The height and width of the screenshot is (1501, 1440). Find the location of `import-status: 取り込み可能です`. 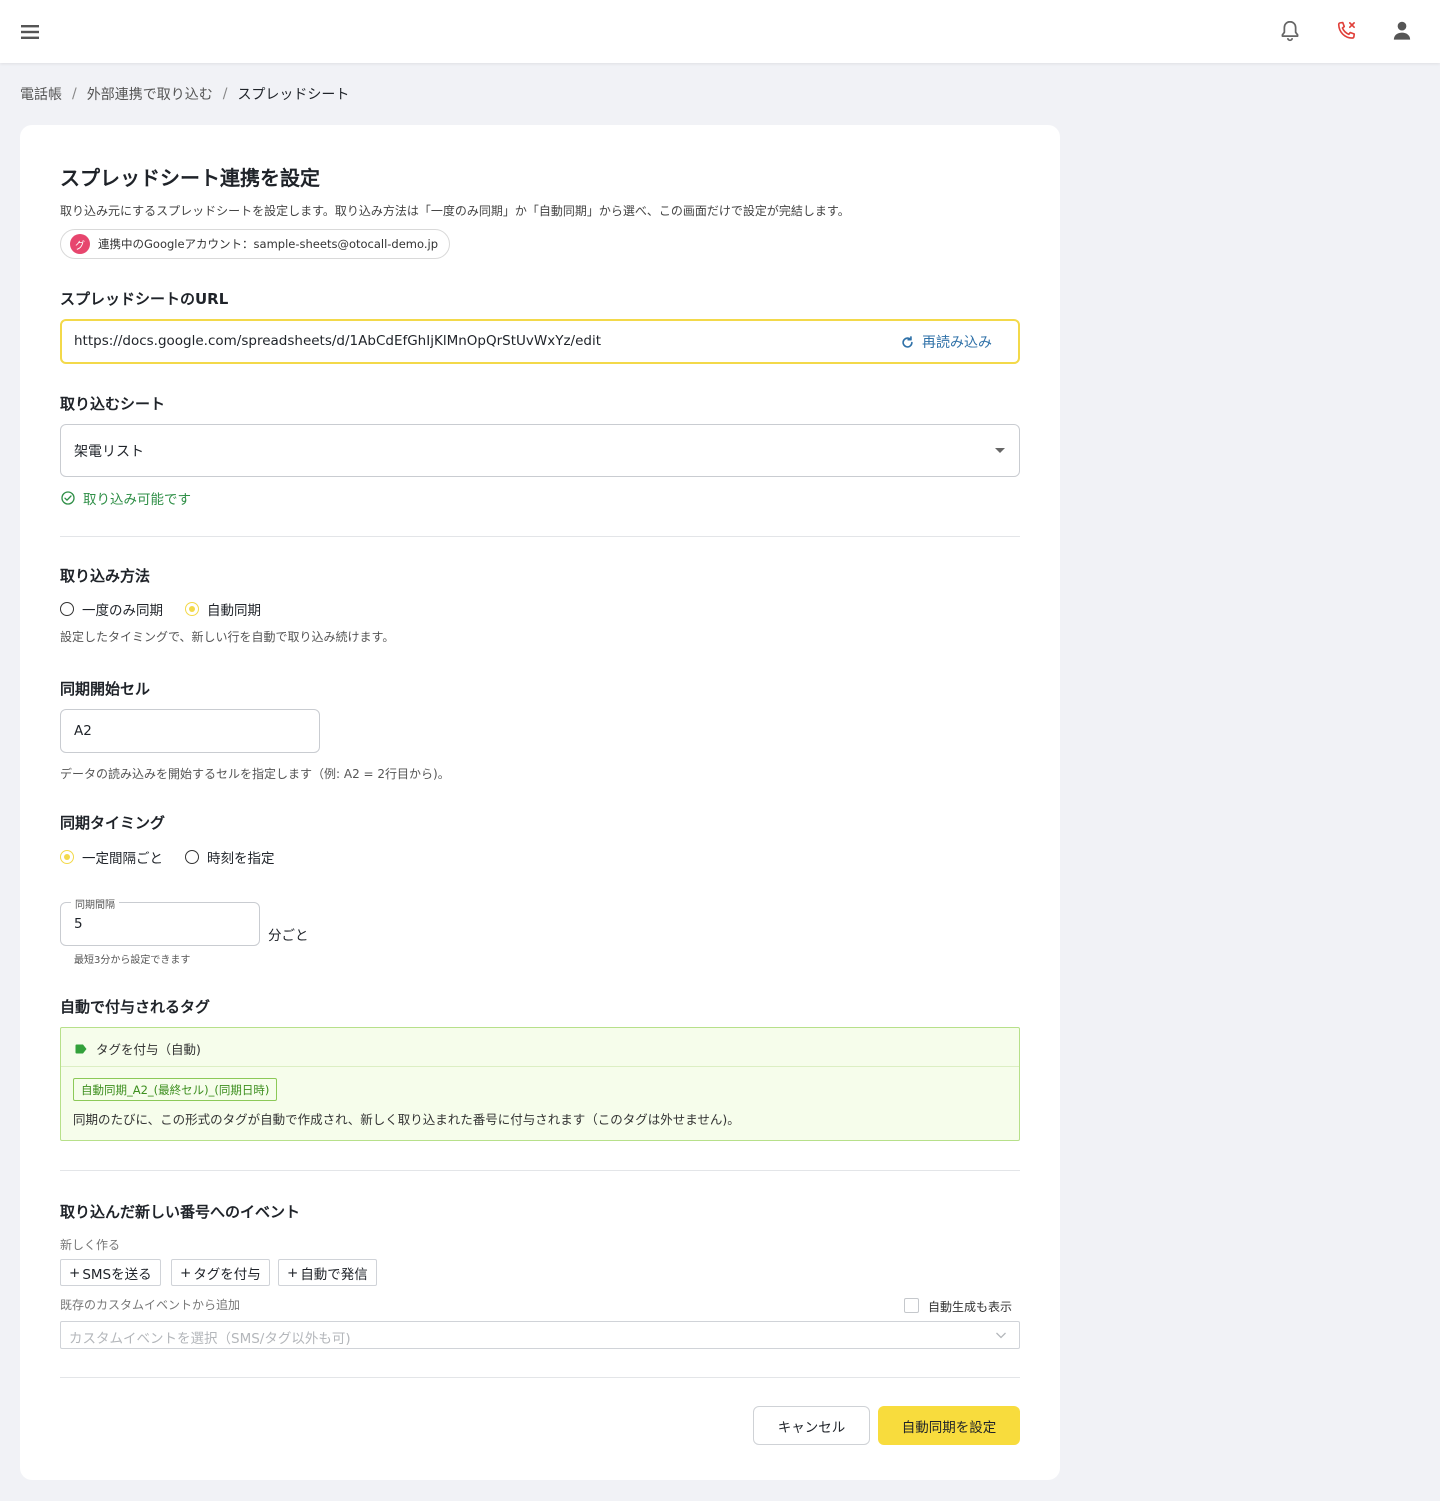

import-status: 取り込み可能です is located at coordinates (125, 498).